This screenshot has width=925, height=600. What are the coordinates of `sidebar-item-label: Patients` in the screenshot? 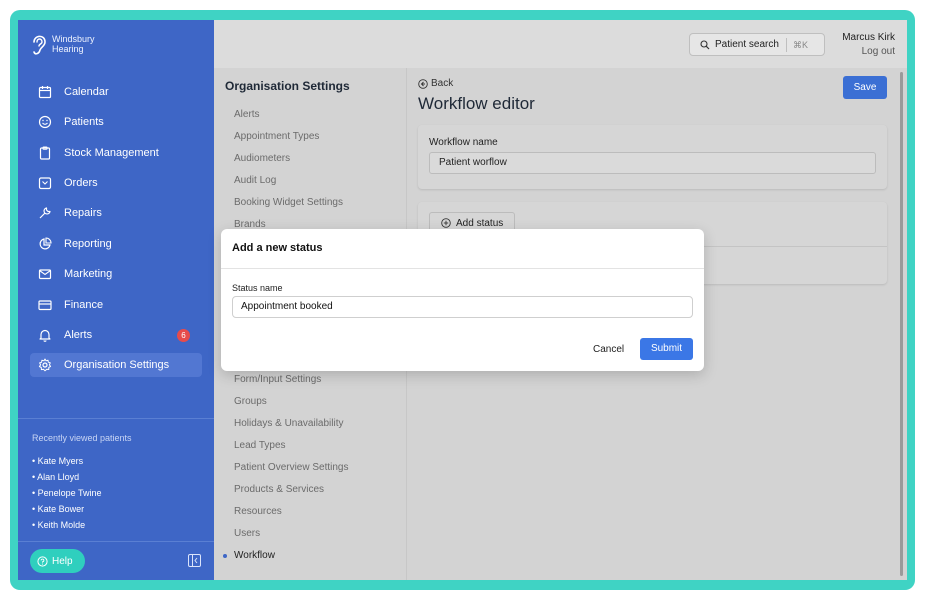 It's located at (84, 122).